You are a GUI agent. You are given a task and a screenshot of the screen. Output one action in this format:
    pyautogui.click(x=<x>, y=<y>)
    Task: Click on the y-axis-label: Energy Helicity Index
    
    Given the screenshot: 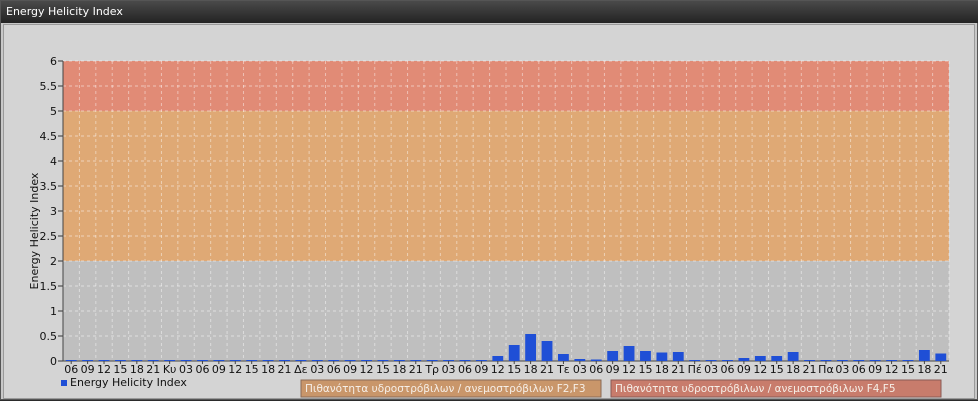 What is the action you would take?
    pyautogui.click(x=34, y=230)
    